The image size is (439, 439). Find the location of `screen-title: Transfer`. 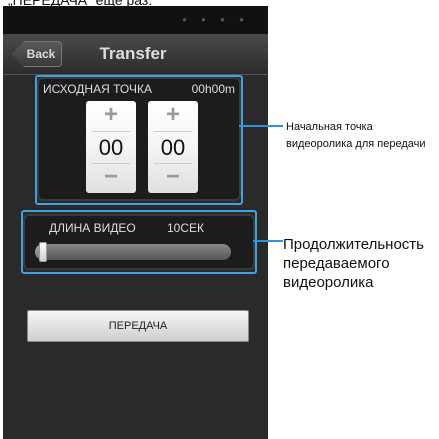

screen-title: Transfer is located at coordinates (133, 53).